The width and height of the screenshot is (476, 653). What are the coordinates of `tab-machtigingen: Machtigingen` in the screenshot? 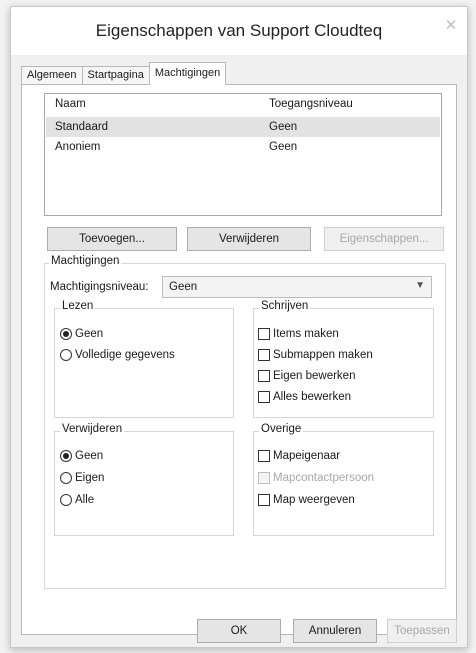 It's located at (187, 73).